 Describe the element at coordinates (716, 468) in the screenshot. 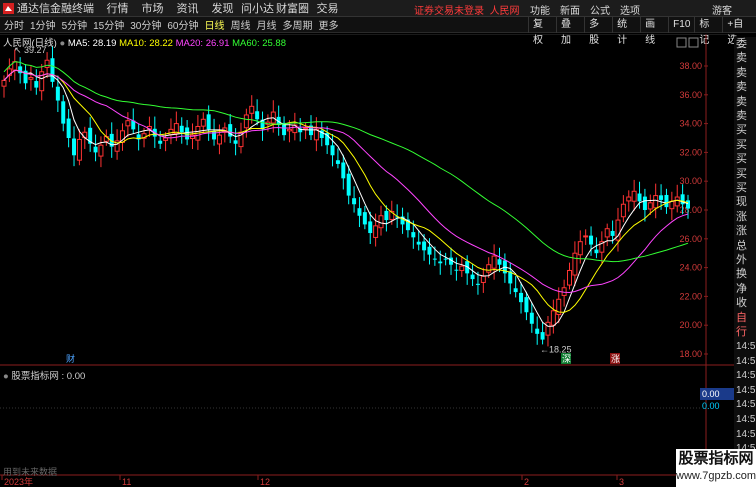

I see `site-watermark: 股票指标网 www.7gpzb.com` at that location.